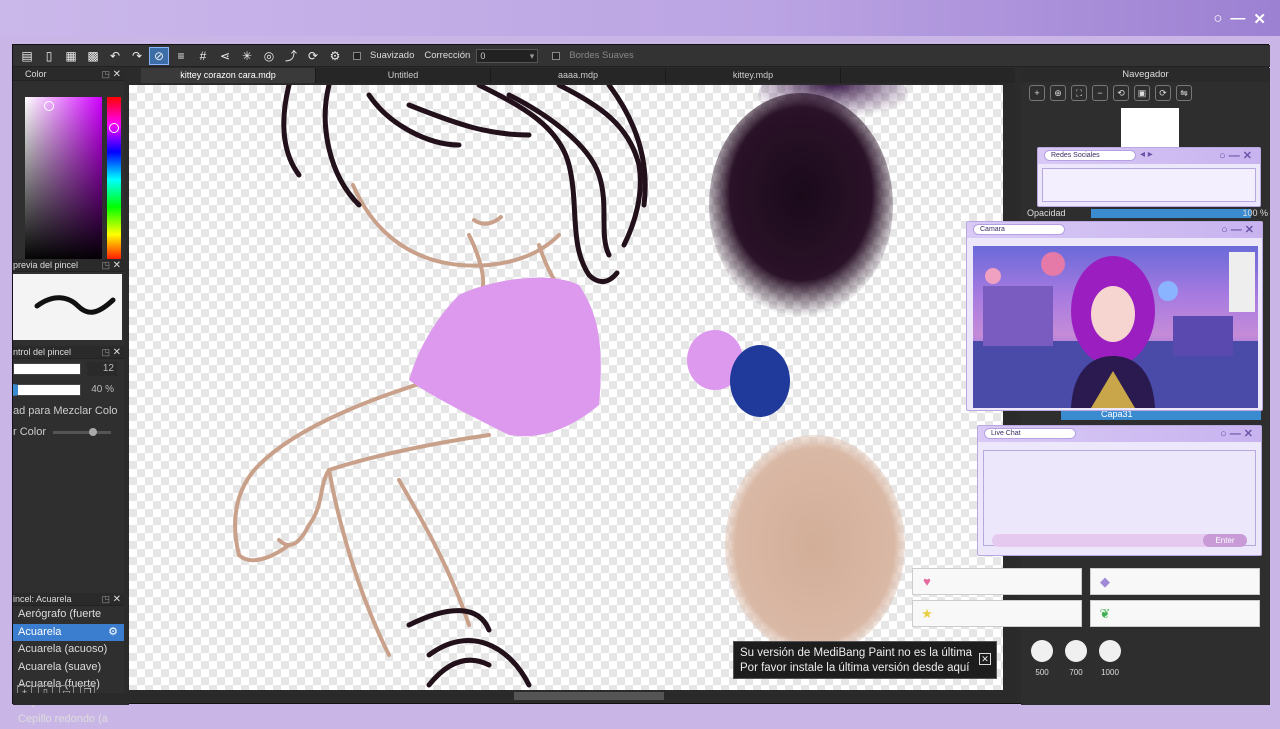 This screenshot has height=729, width=1280. What do you see at coordinates (1145, 75) in the screenshot?
I see `navigator-title: Navegador` at bounding box center [1145, 75].